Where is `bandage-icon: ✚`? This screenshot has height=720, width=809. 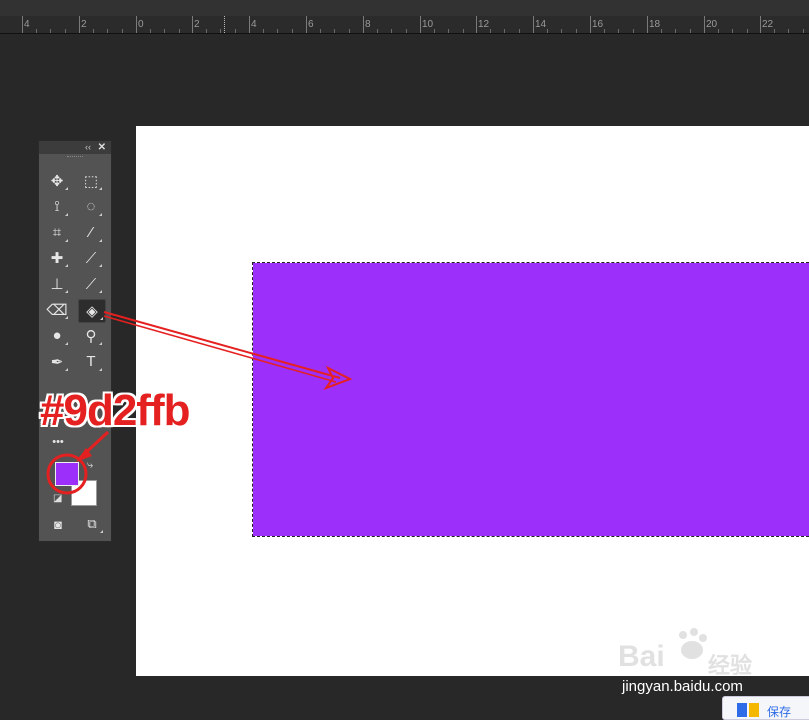 bandage-icon: ✚ is located at coordinates (57, 259).